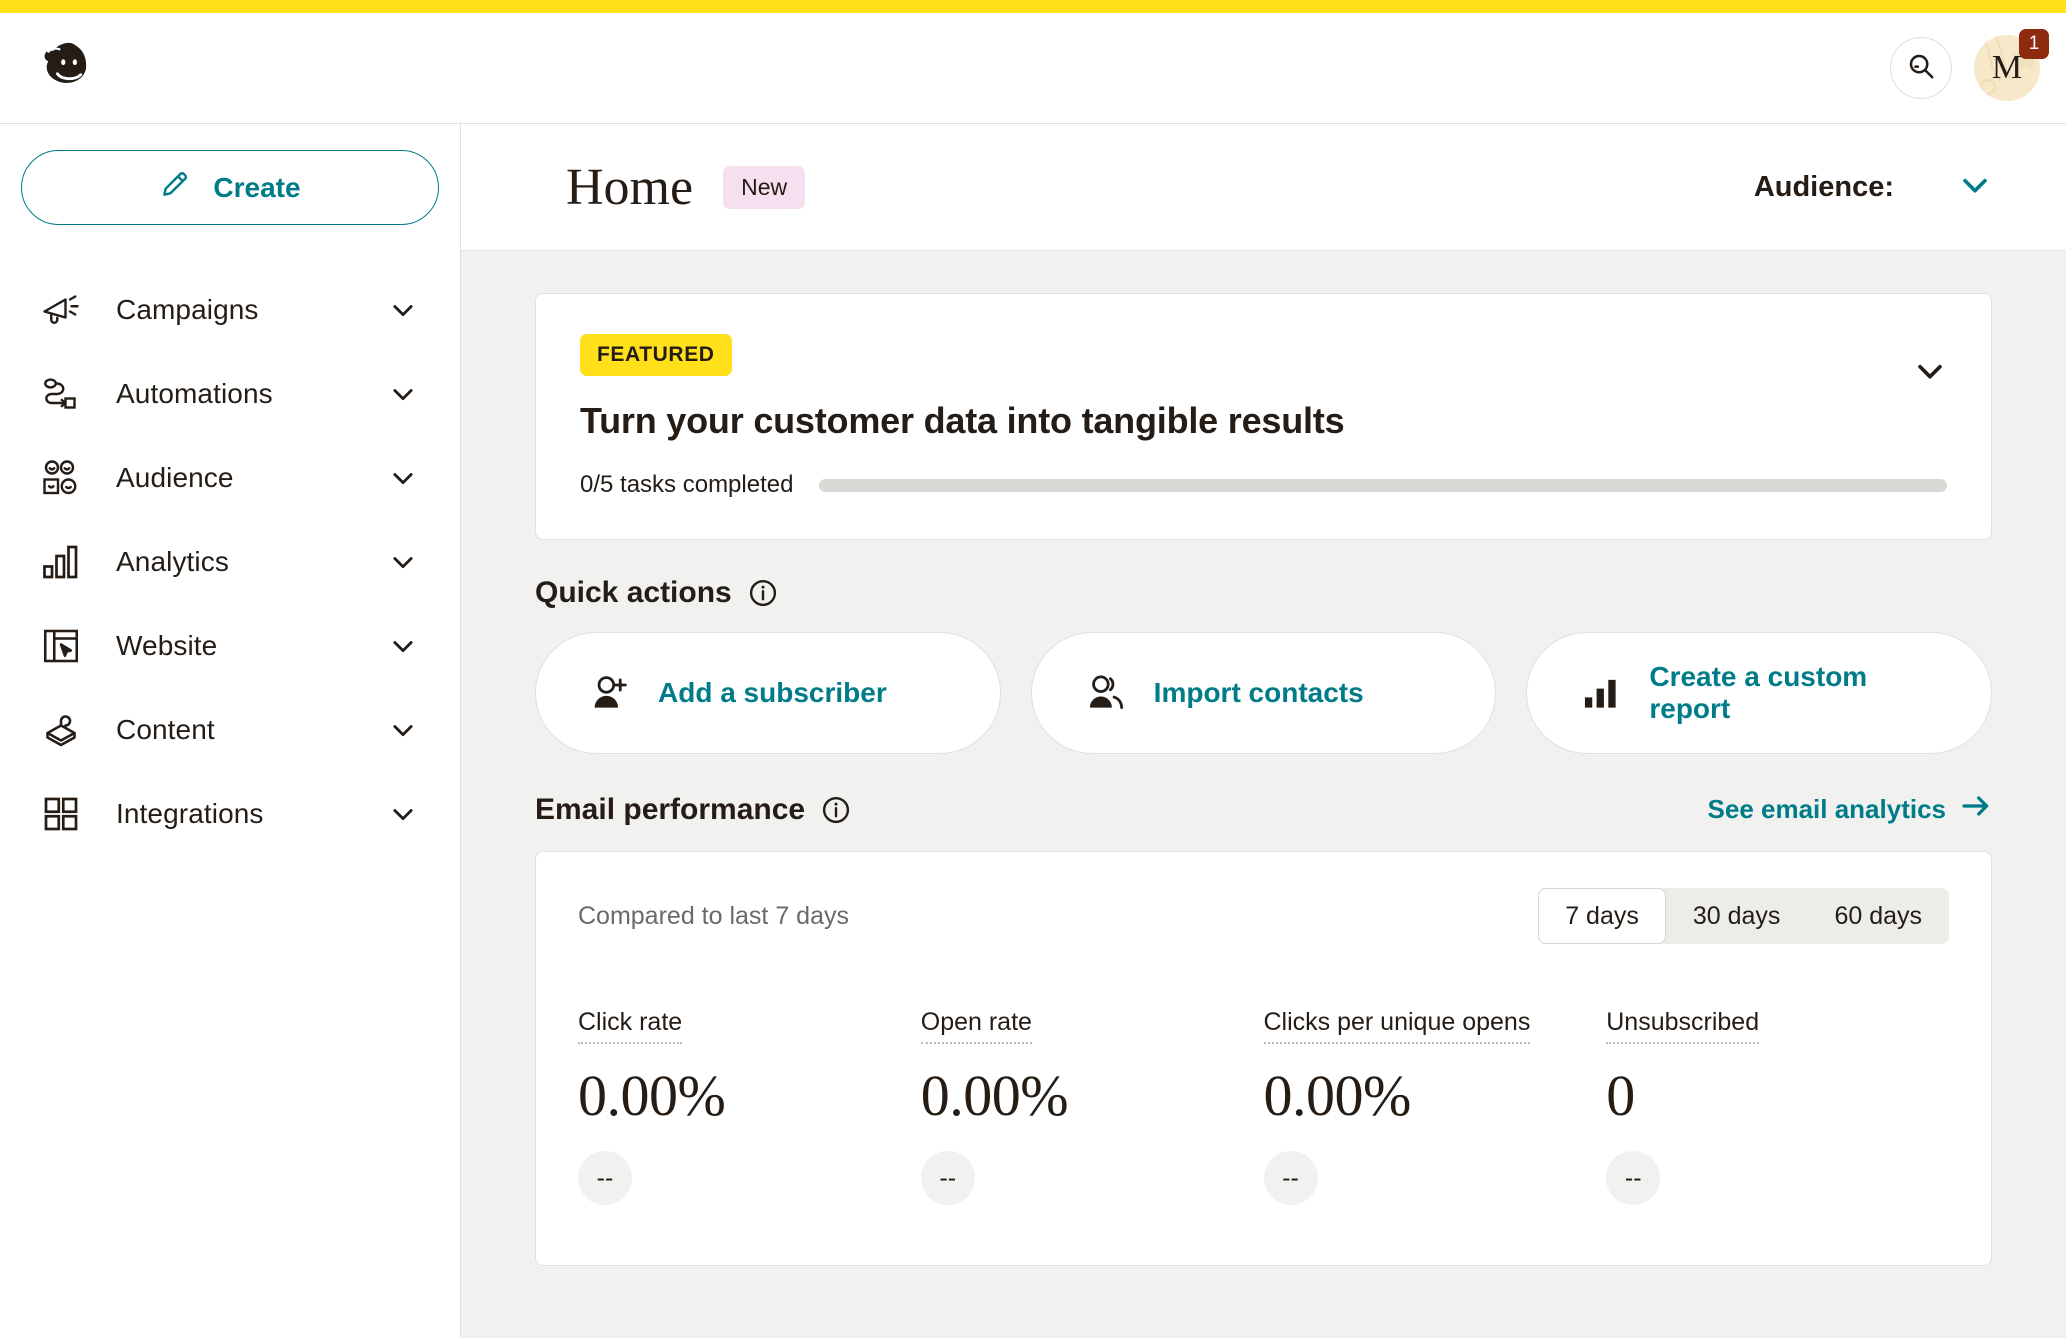 The height and width of the screenshot is (1338, 2066). I want to click on sidebar-item-label: Analytics, so click(172, 561).